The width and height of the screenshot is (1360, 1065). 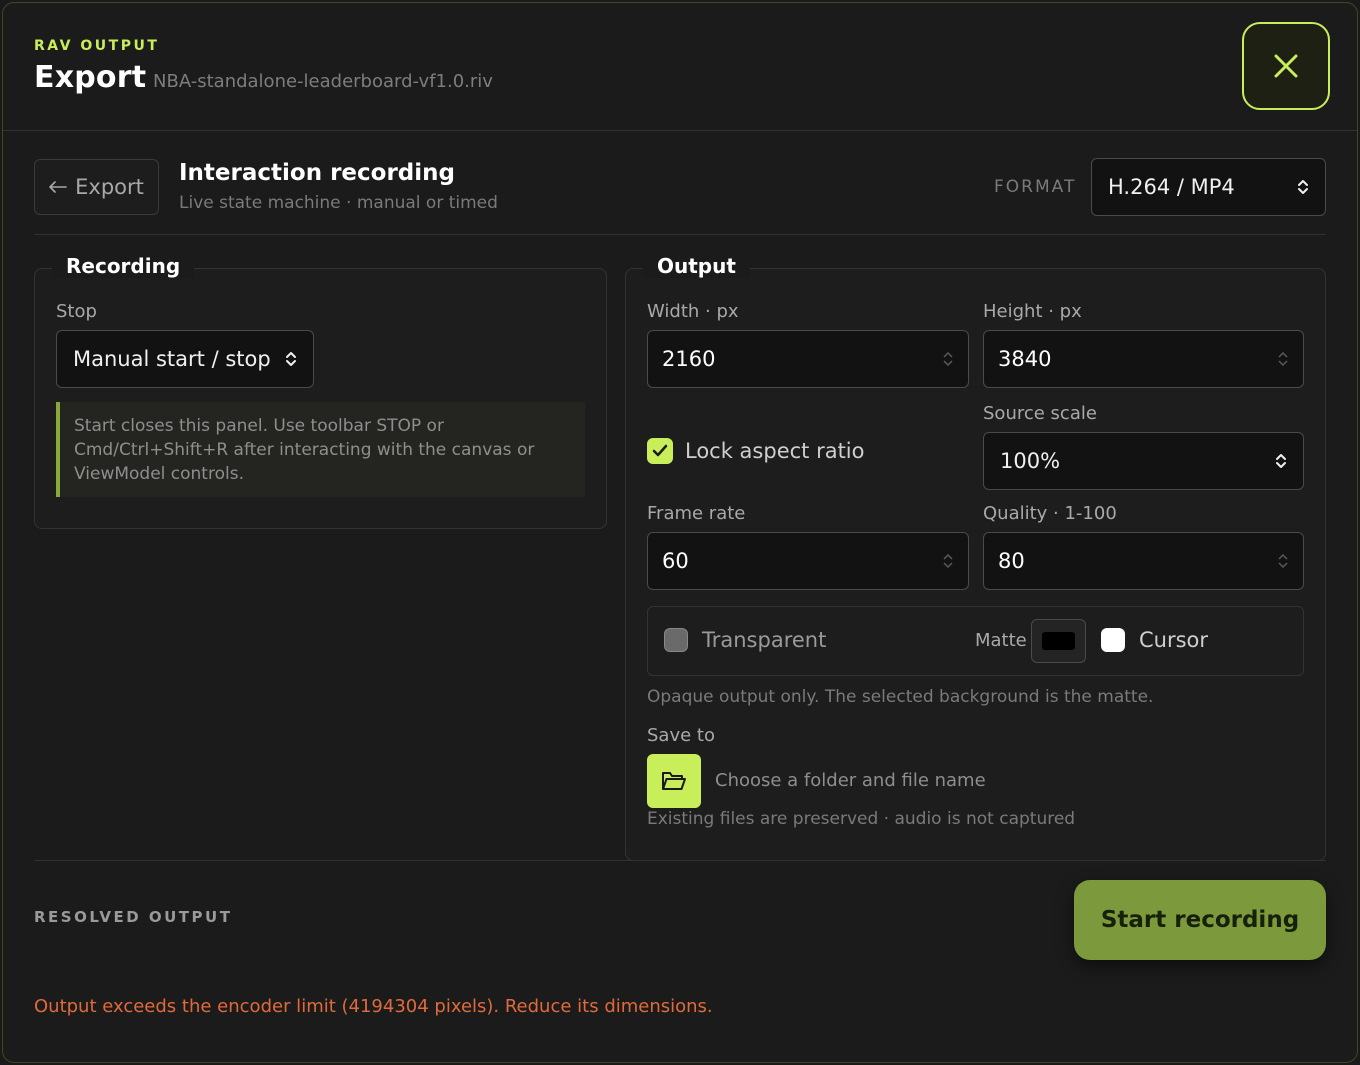 What do you see at coordinates (1200, 920) in the screenshot?
I see `start-recording-button: Start recording` at bounding box center [1200, 920].